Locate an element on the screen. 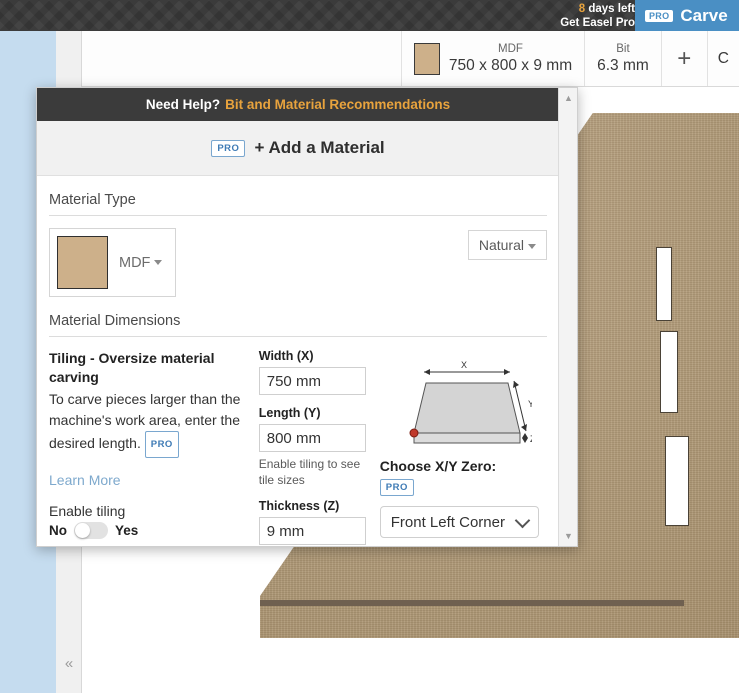  material-finish-value: Natural is located at coordinates (501, 245).